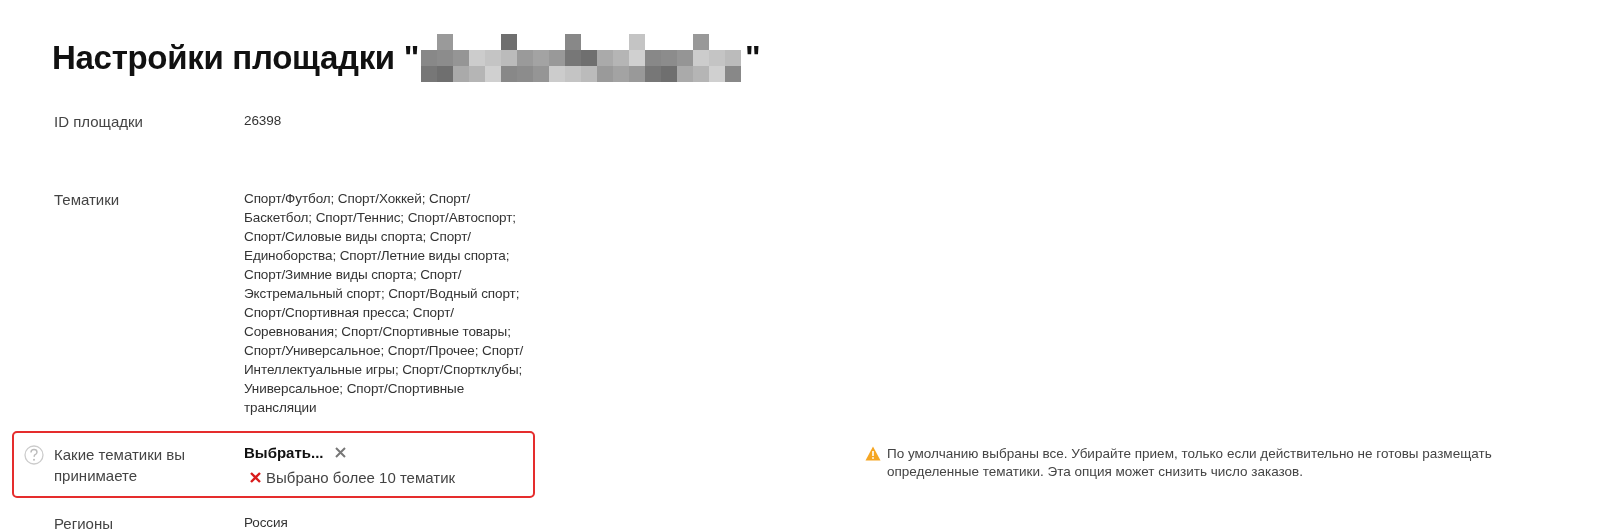 The image size is (1600, 532). What do you see at coordinates (120, 465) in the screenshot?
I see `field-label: Какие тематики вы принимаете` at bounding box center [120, 465].